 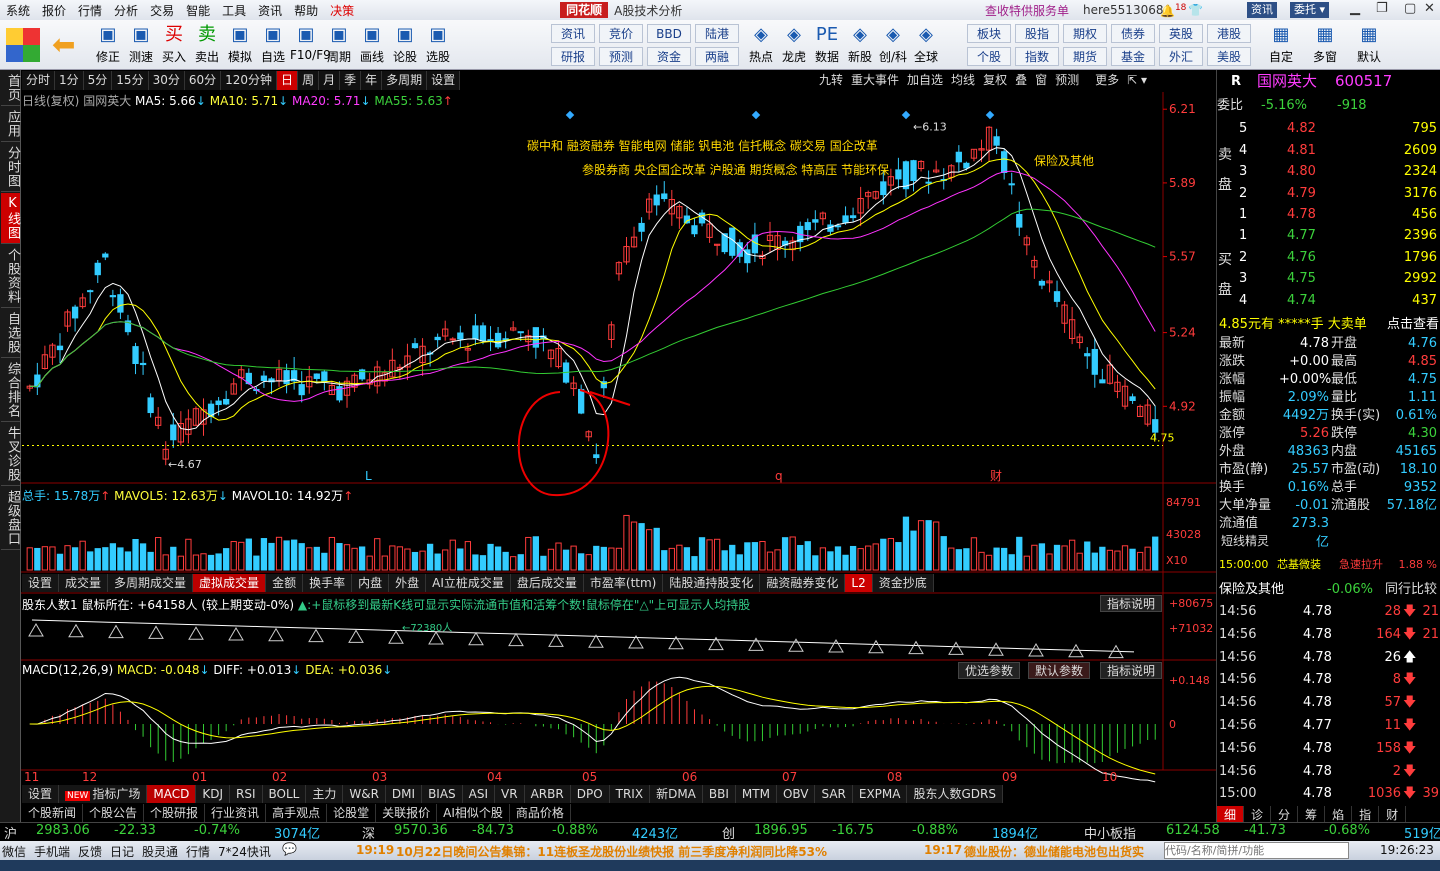 What do you see at coordinates (547, 583) in the screenshot?
I see `vol-tab: 盘后成交量` at bounding box center [547, 583].